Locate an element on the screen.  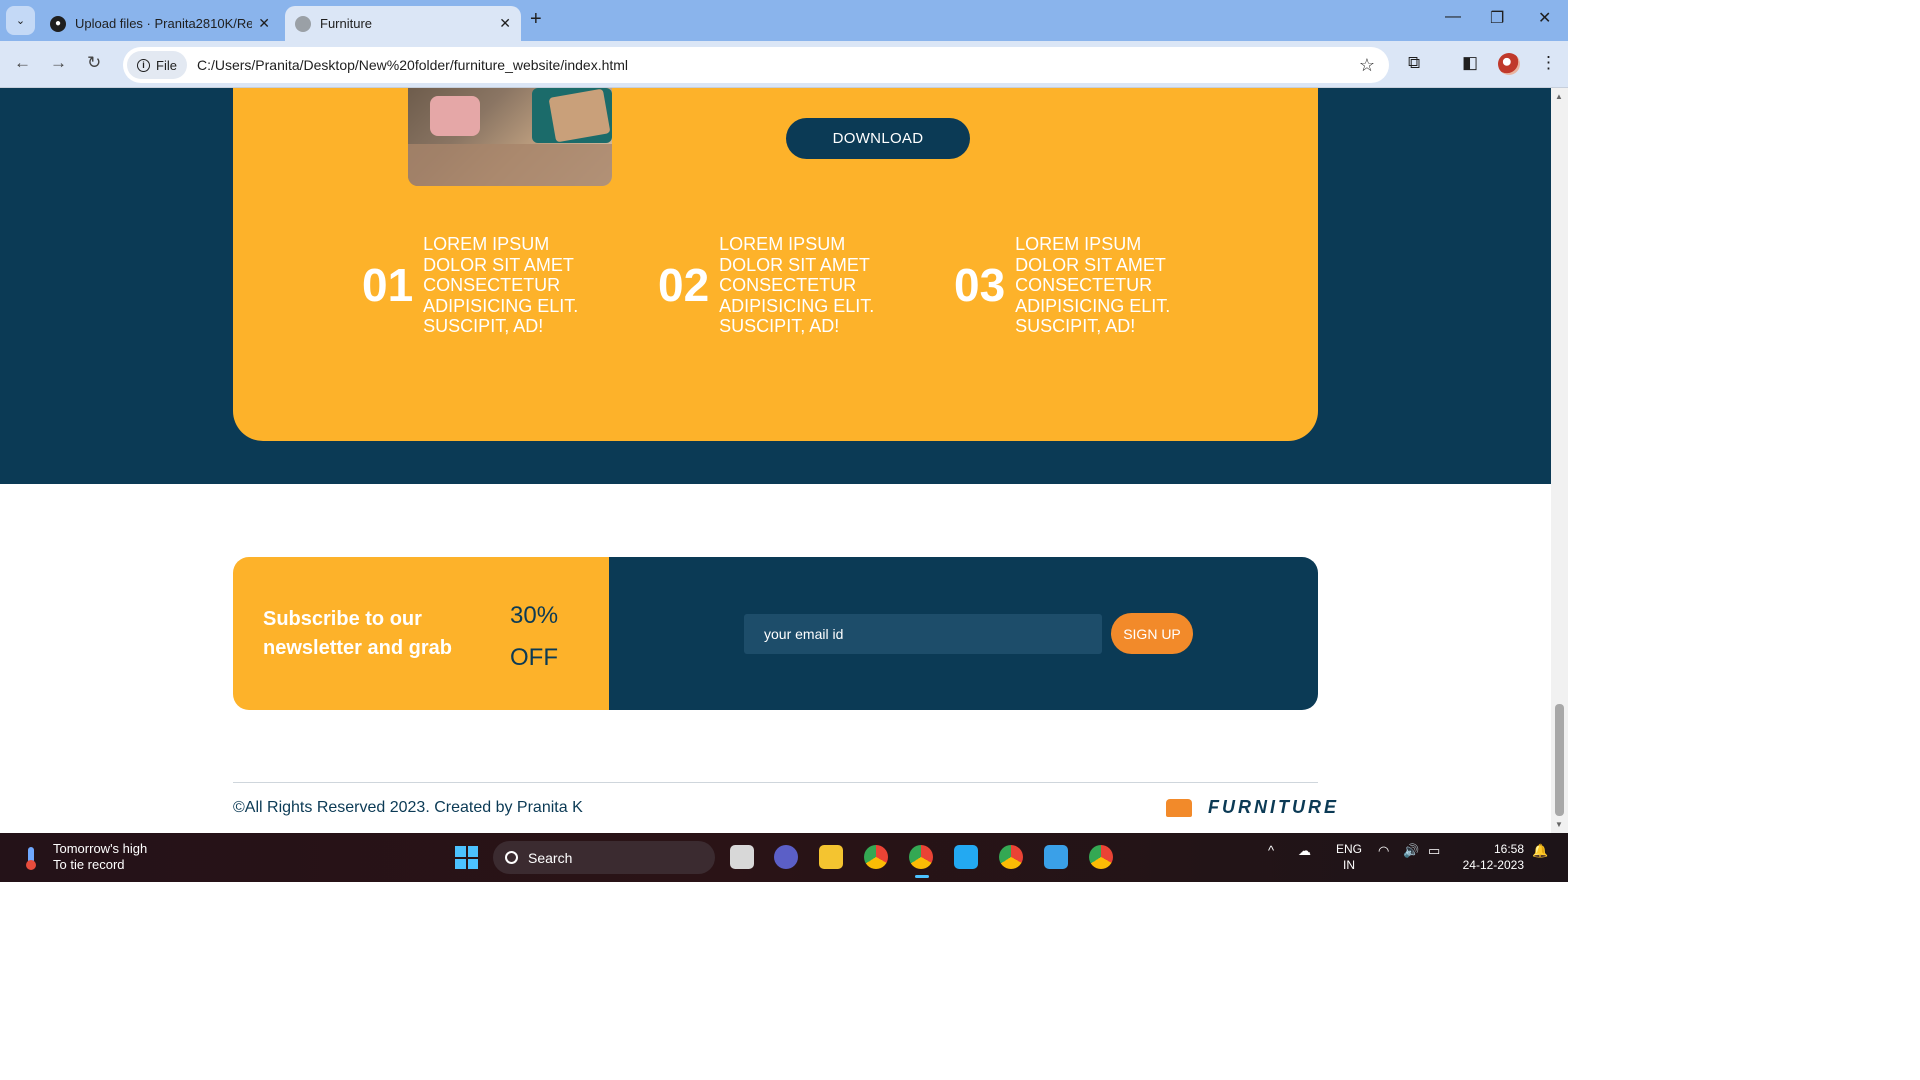
offer-off: OFF is located at coordinates (534, 657).